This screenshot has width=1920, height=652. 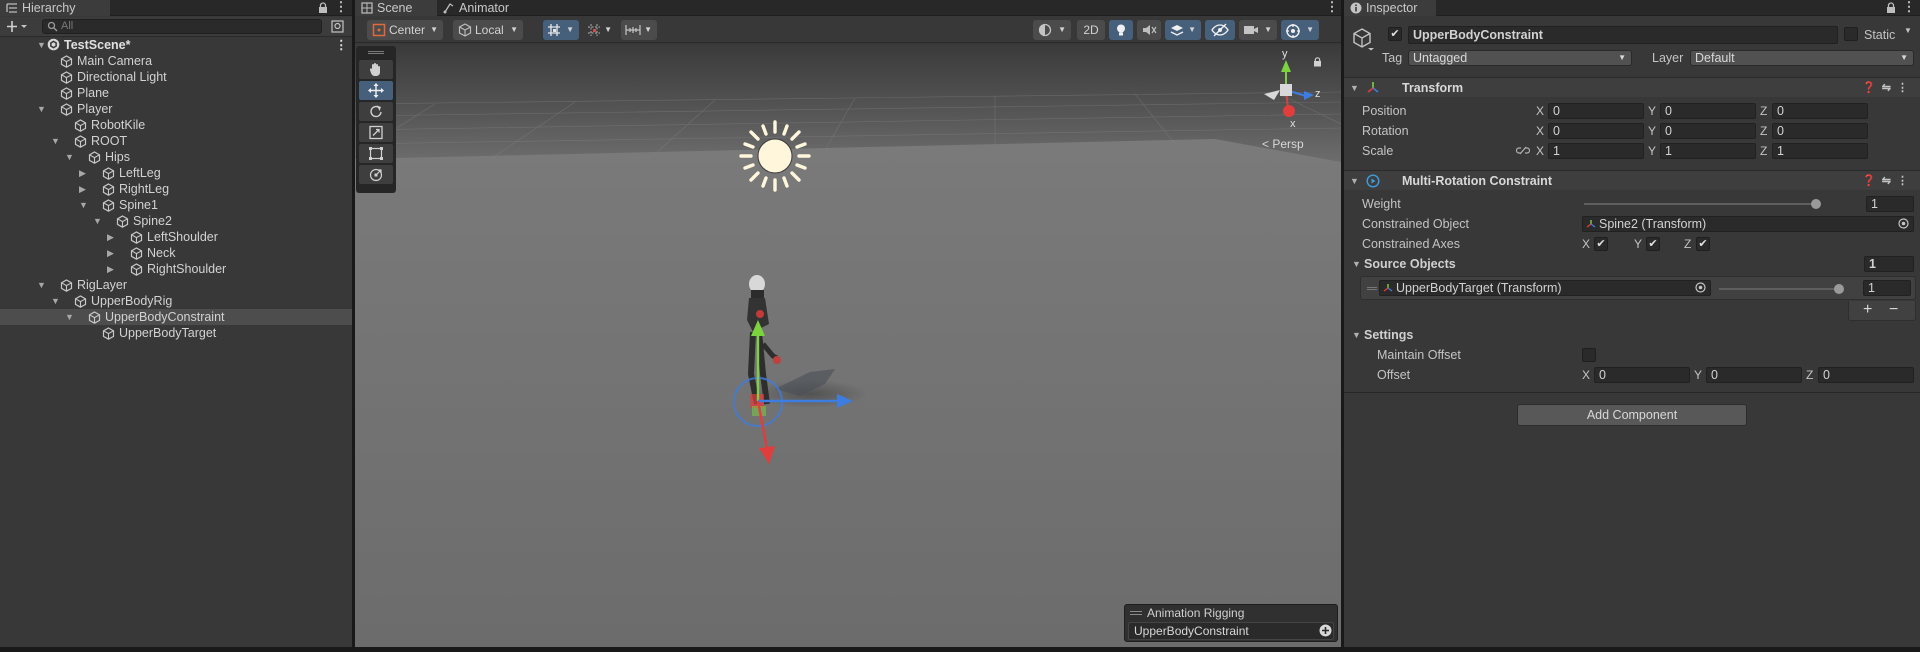 I want to click on source-objects-count-field: 1, so click(x=1889, y=264).